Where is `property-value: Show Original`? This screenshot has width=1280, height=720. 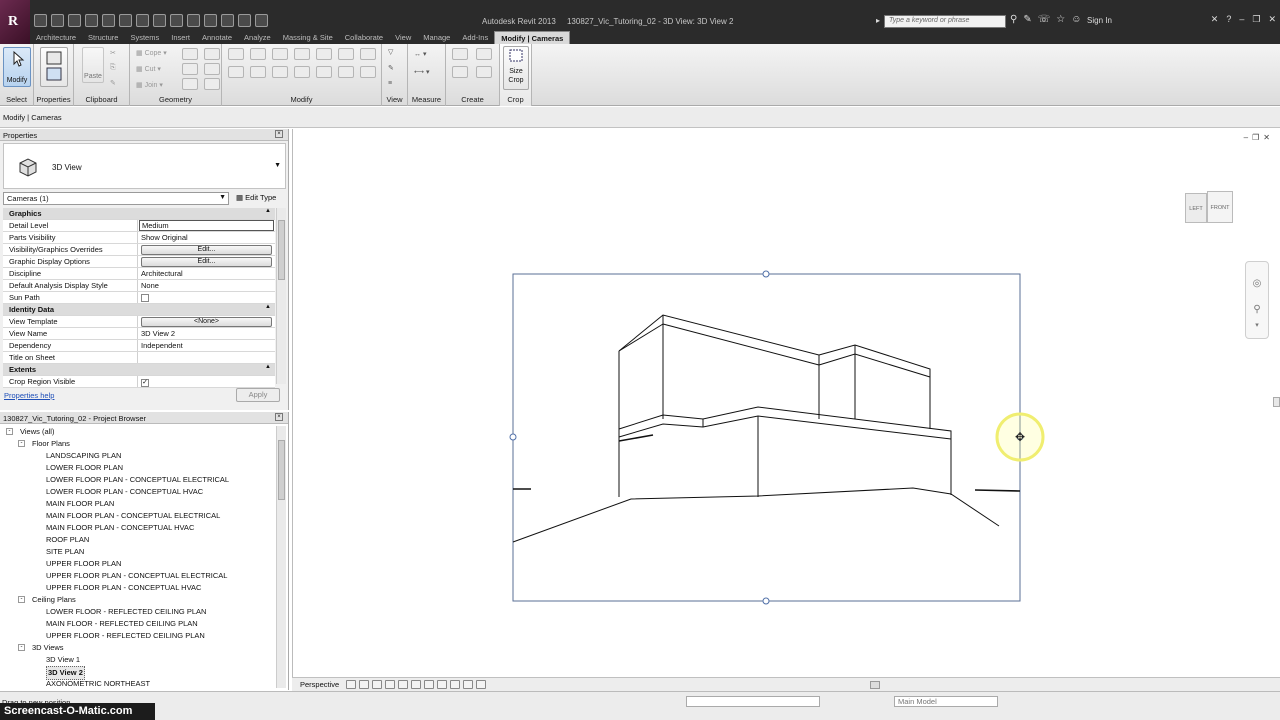
property-value: Show Original is located at coordinates (206, 237).